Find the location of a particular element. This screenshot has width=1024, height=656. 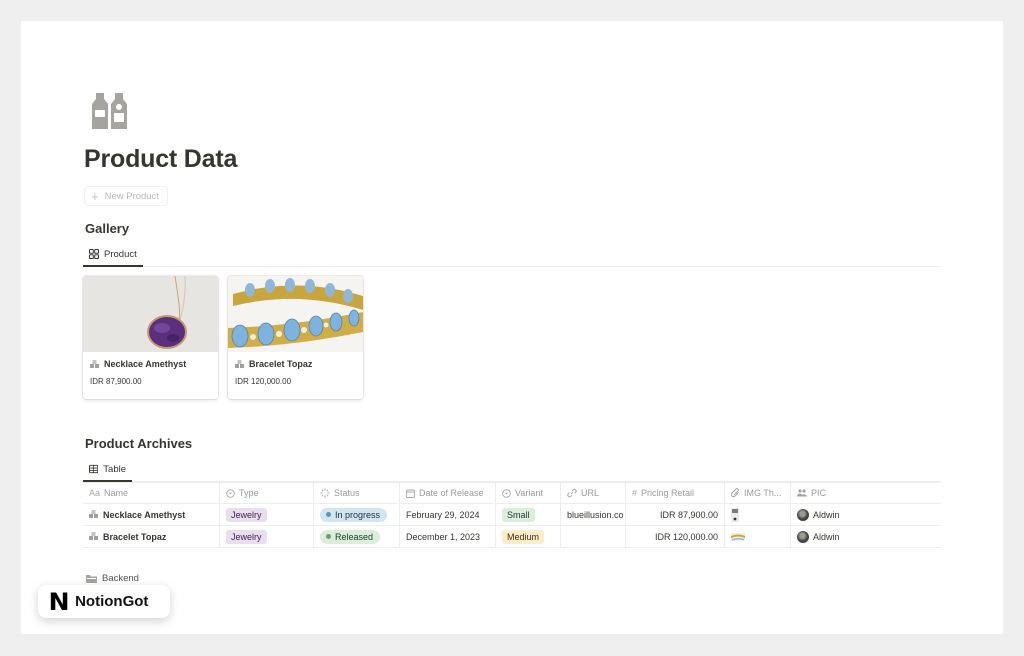

tab-table: Table is located at coordinates (107, 470).